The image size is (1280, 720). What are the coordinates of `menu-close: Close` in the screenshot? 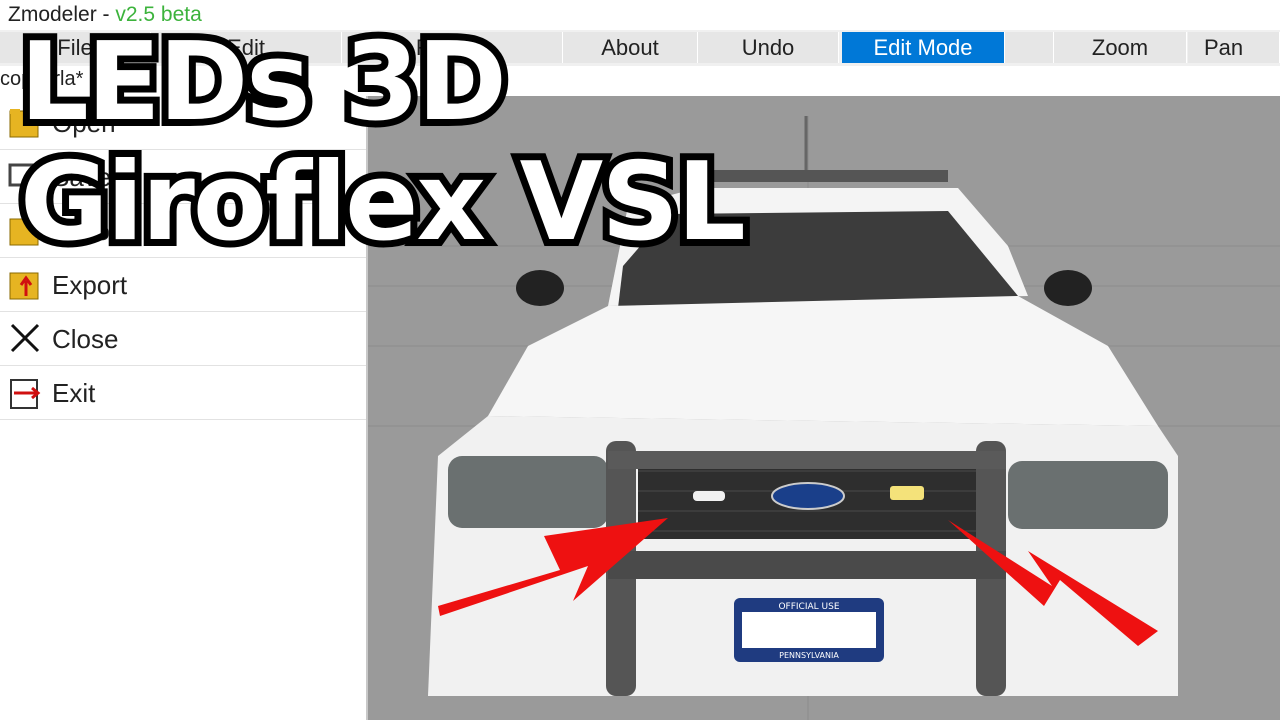 It's located at (183, 339).